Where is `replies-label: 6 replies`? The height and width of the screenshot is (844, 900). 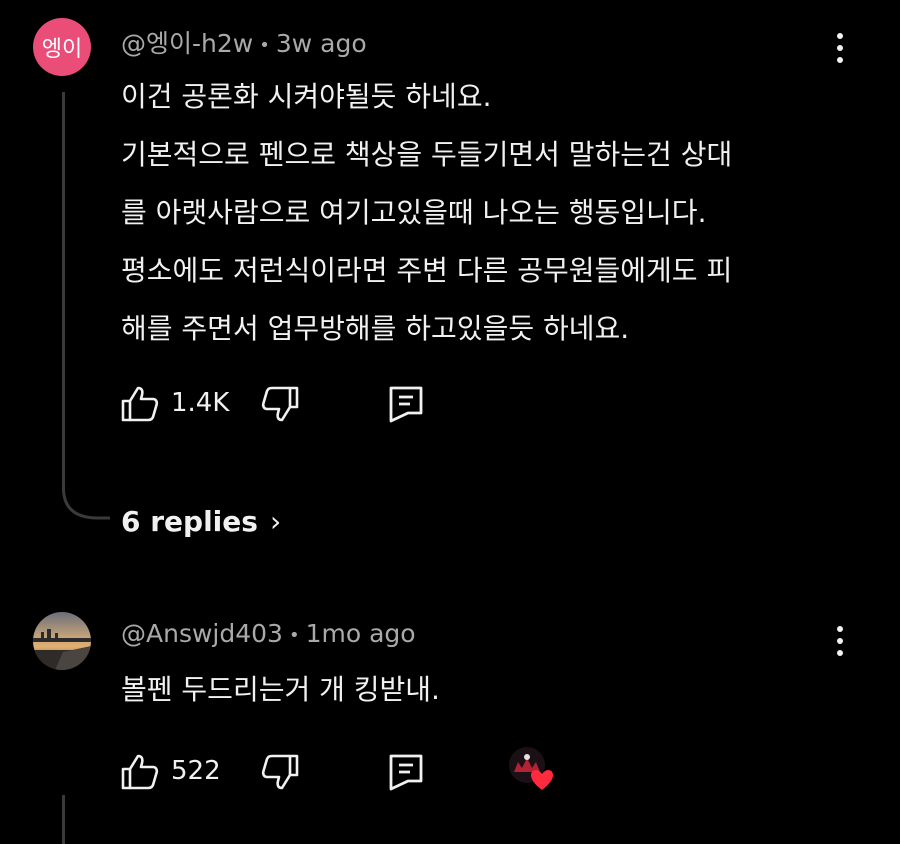
replies-label: 6 replies is located at coordinates (189, 521).